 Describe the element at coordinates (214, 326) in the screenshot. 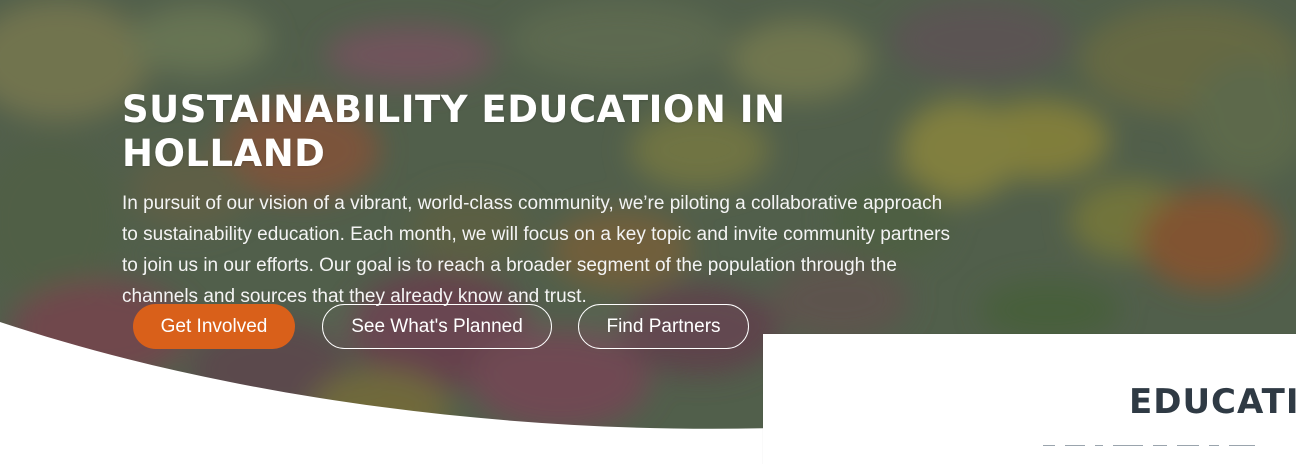

I see `get-involved-button: Get Involved` at that location.